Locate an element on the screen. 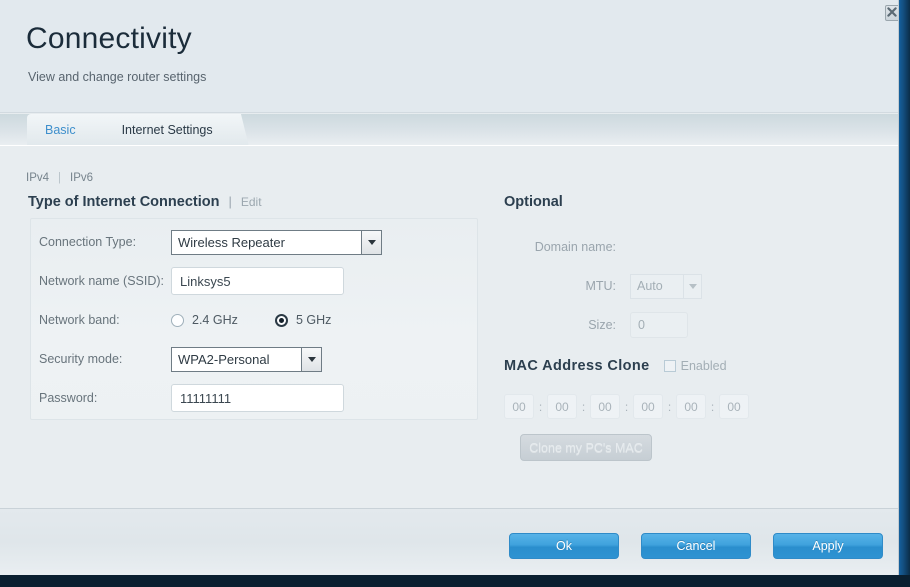 This screenshot has height=587, width=910. mac-octet-1: 00 is located at coordinates (519, 406).